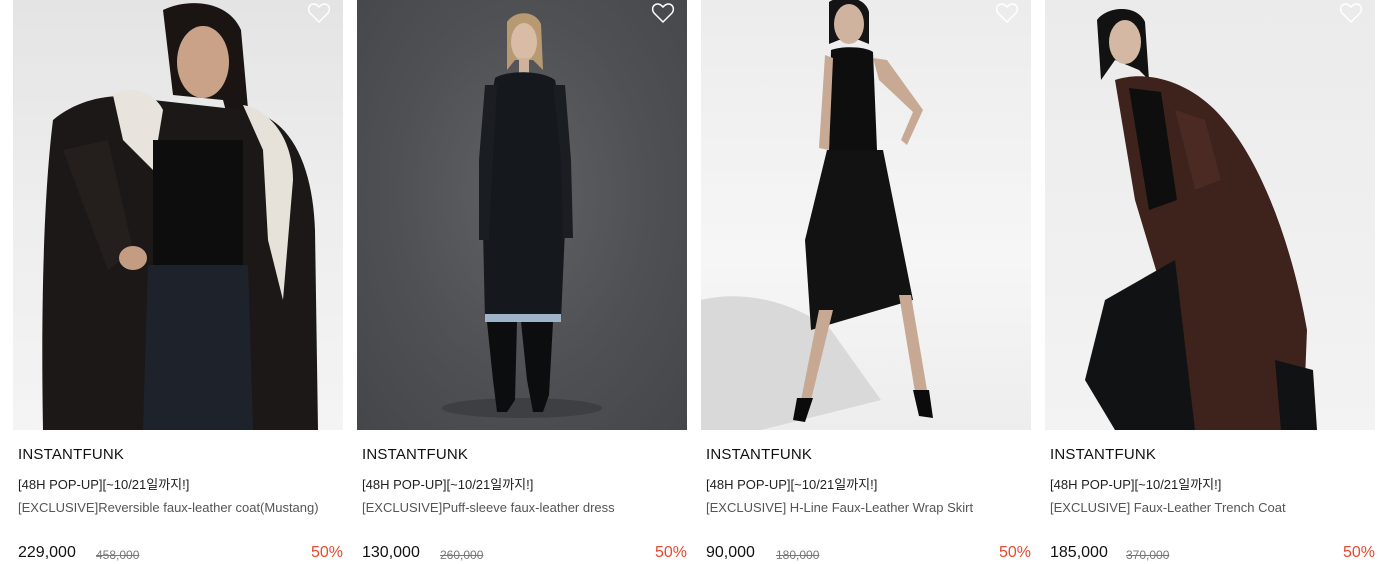  I want to click on product-name: [EXCLUSIVE] Faux-Leather Trench Coat, so click(1168, 507).